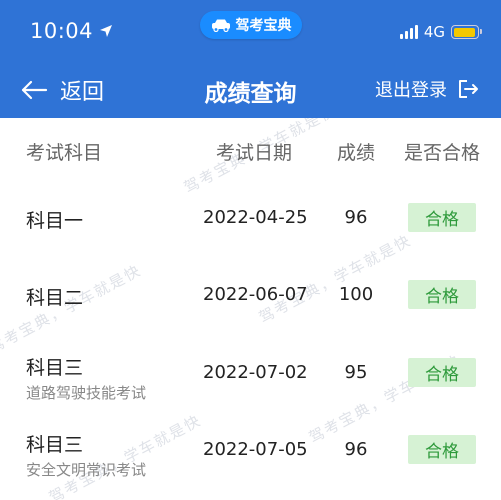 Image resolution: width=501 pixels, height=500 pixels. What do you see at coordinates (255, 372) in the screenshot?
I see `row-date: 2022-07-02` at bounding box center [255, 372].